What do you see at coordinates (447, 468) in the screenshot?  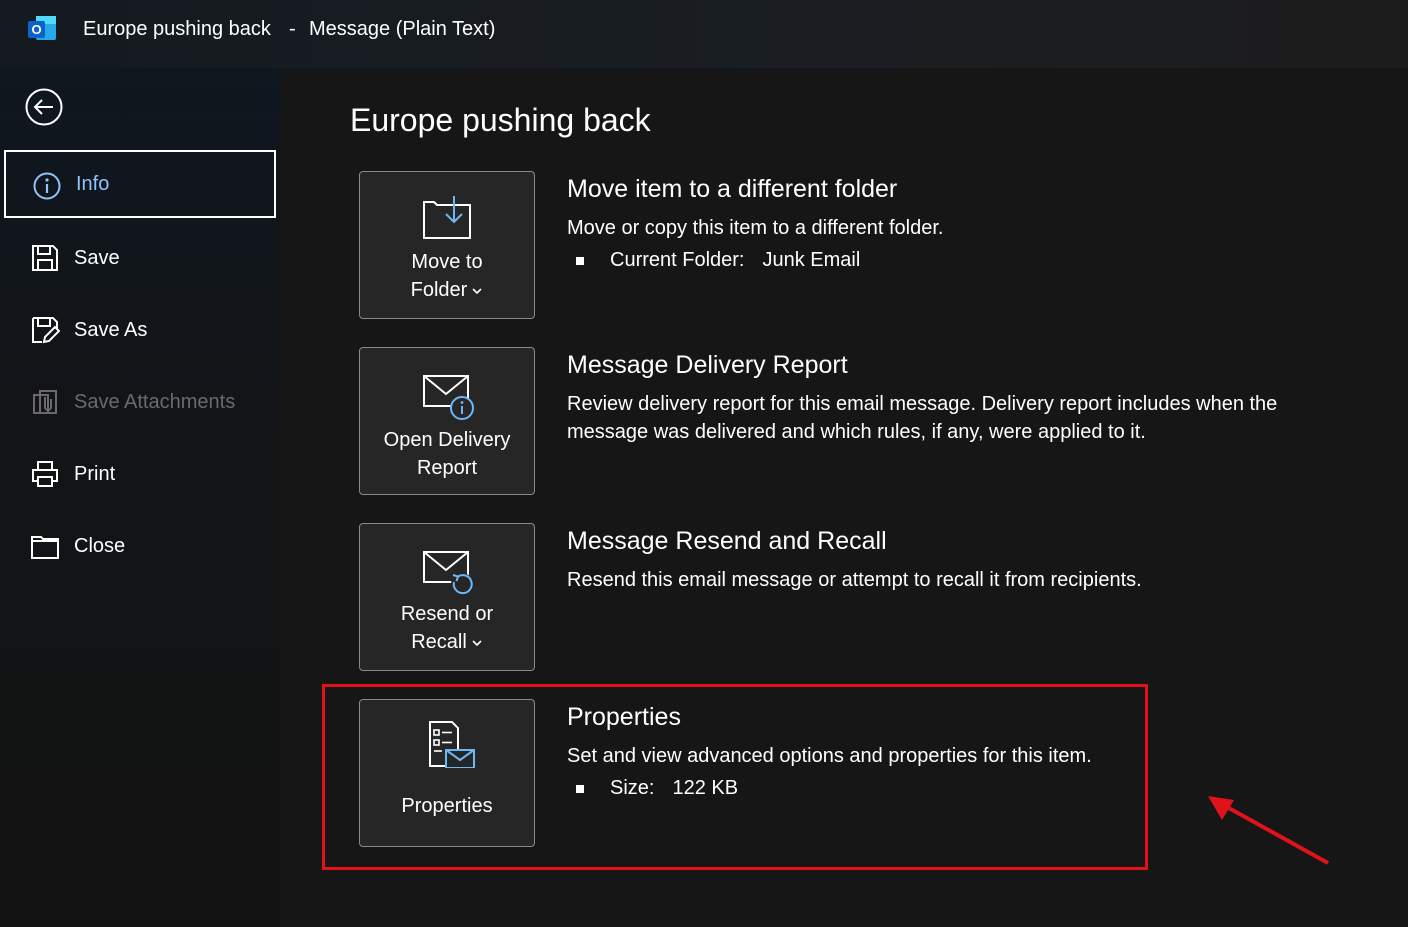 I see `tile-label: Report` at bounding box center [447, 468].